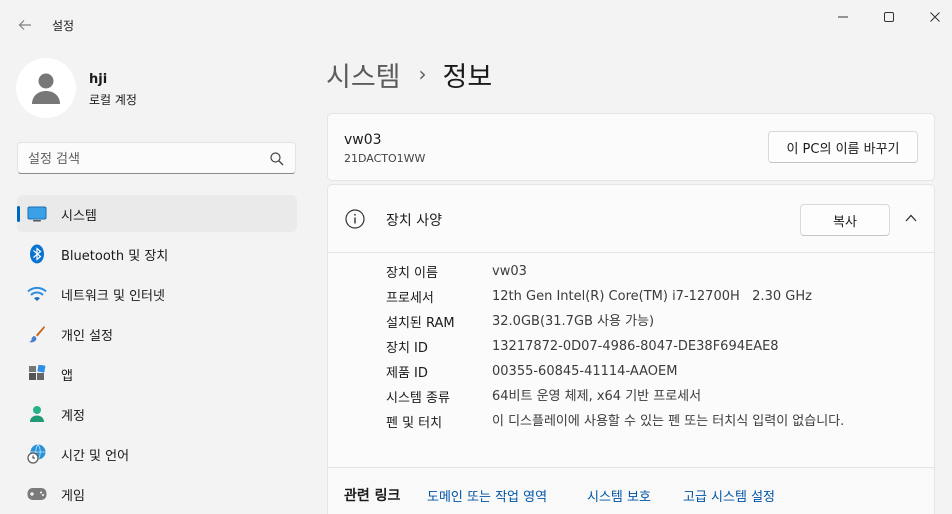 The height and width of the screenshot is (514, 952). What do you see at coordinates (410, 298) in the screenshot?
I see `spec-label: 프로세서` at bounding box center [410, 298].